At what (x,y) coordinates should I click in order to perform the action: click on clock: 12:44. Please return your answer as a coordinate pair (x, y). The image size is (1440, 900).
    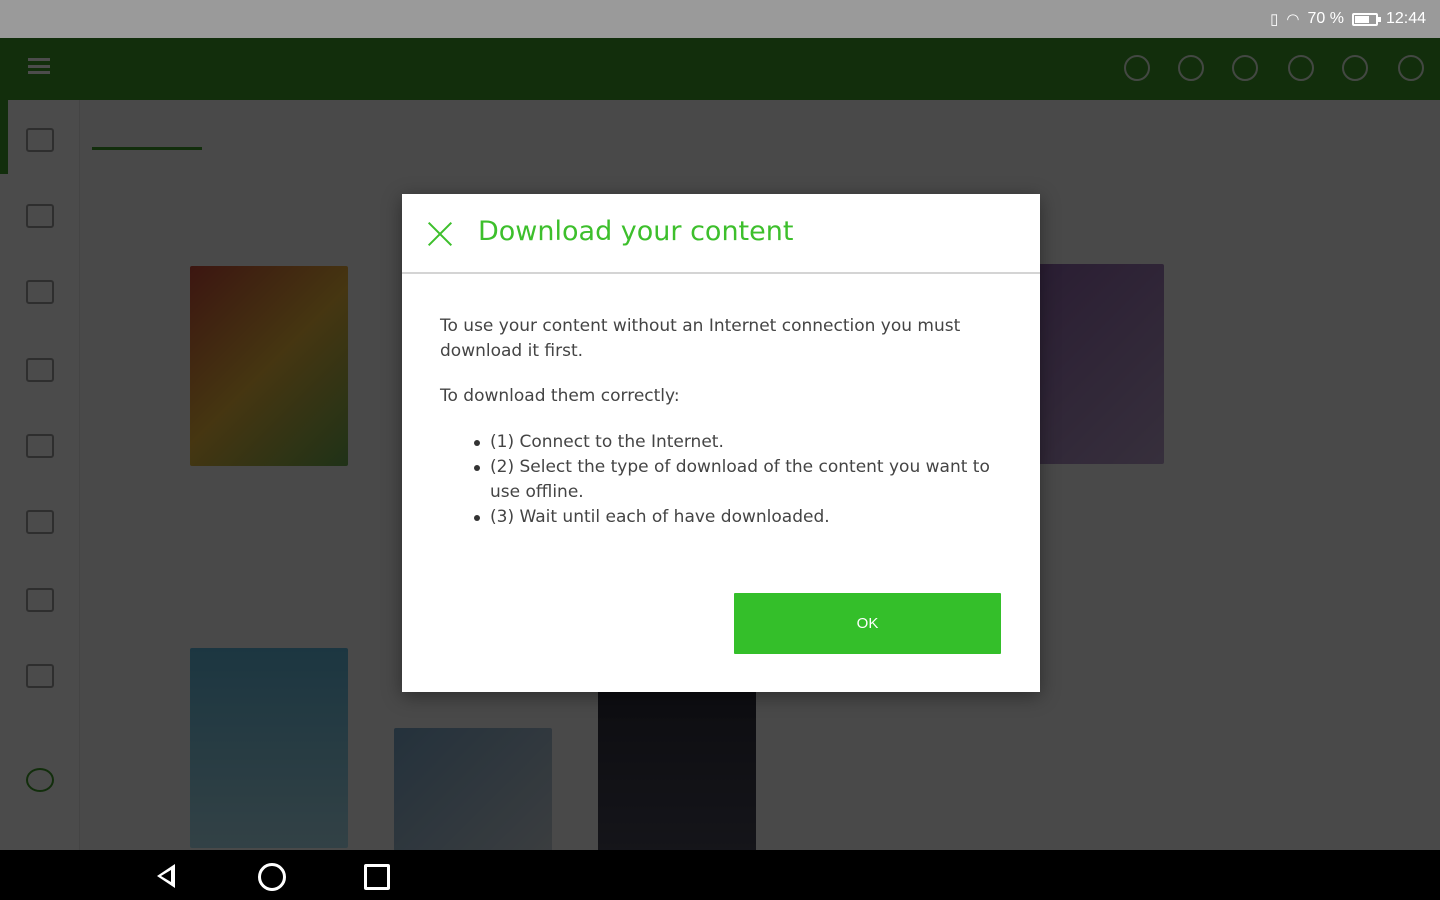
    Looking at the image, I should click on (1405, 18).